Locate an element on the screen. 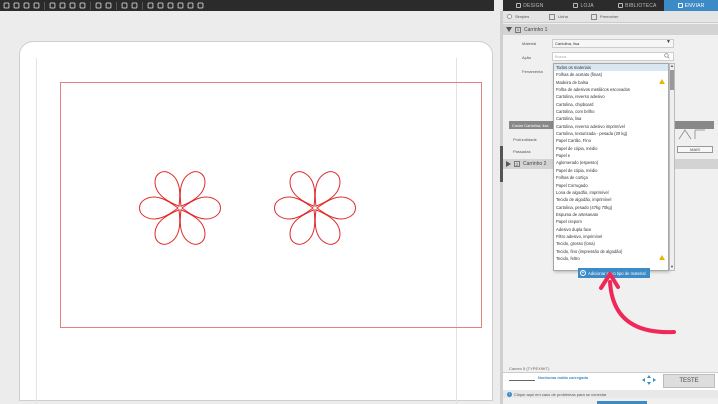 This screenshot has height=404, width=718. material-list-item: Cartolina, reverso adesivo is located at coordinates (611, 96).